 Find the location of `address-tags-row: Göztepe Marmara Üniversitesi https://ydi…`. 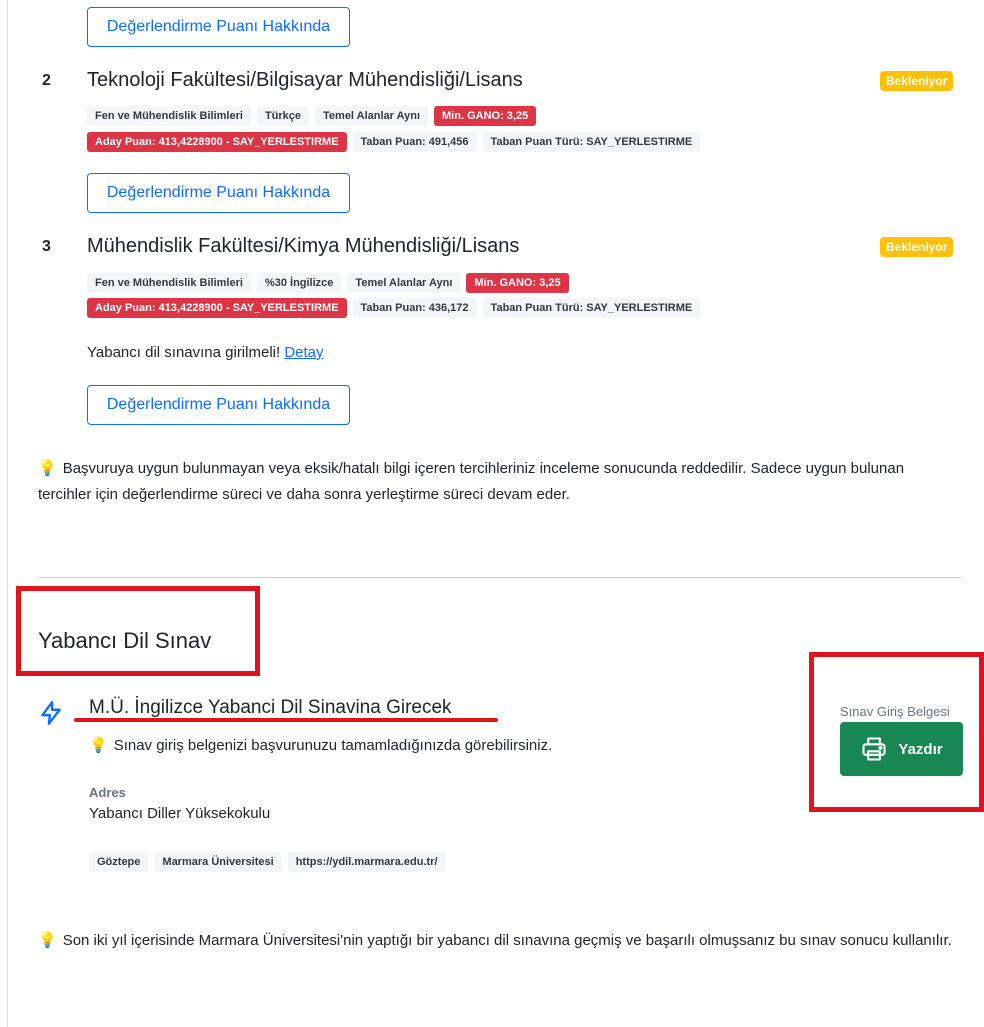

address-tags-row: Göztepe Marmara Üniversitesi https://ydi… is located at coordinates (267, 862).